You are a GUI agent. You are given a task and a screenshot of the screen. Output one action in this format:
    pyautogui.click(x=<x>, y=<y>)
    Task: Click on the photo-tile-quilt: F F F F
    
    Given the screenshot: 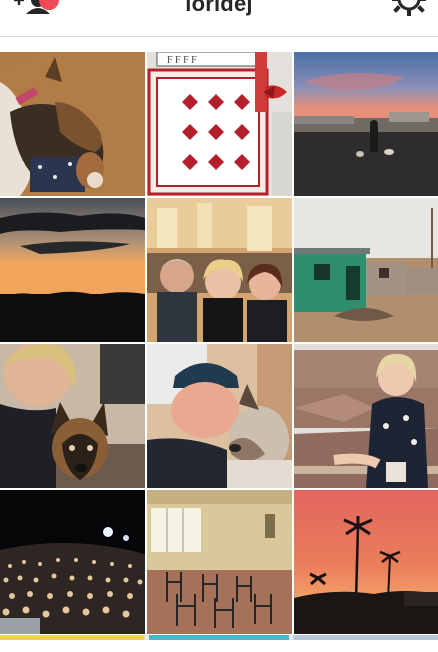 What is the action you would take?
    pyautogui.click(x=219, y=124)
    